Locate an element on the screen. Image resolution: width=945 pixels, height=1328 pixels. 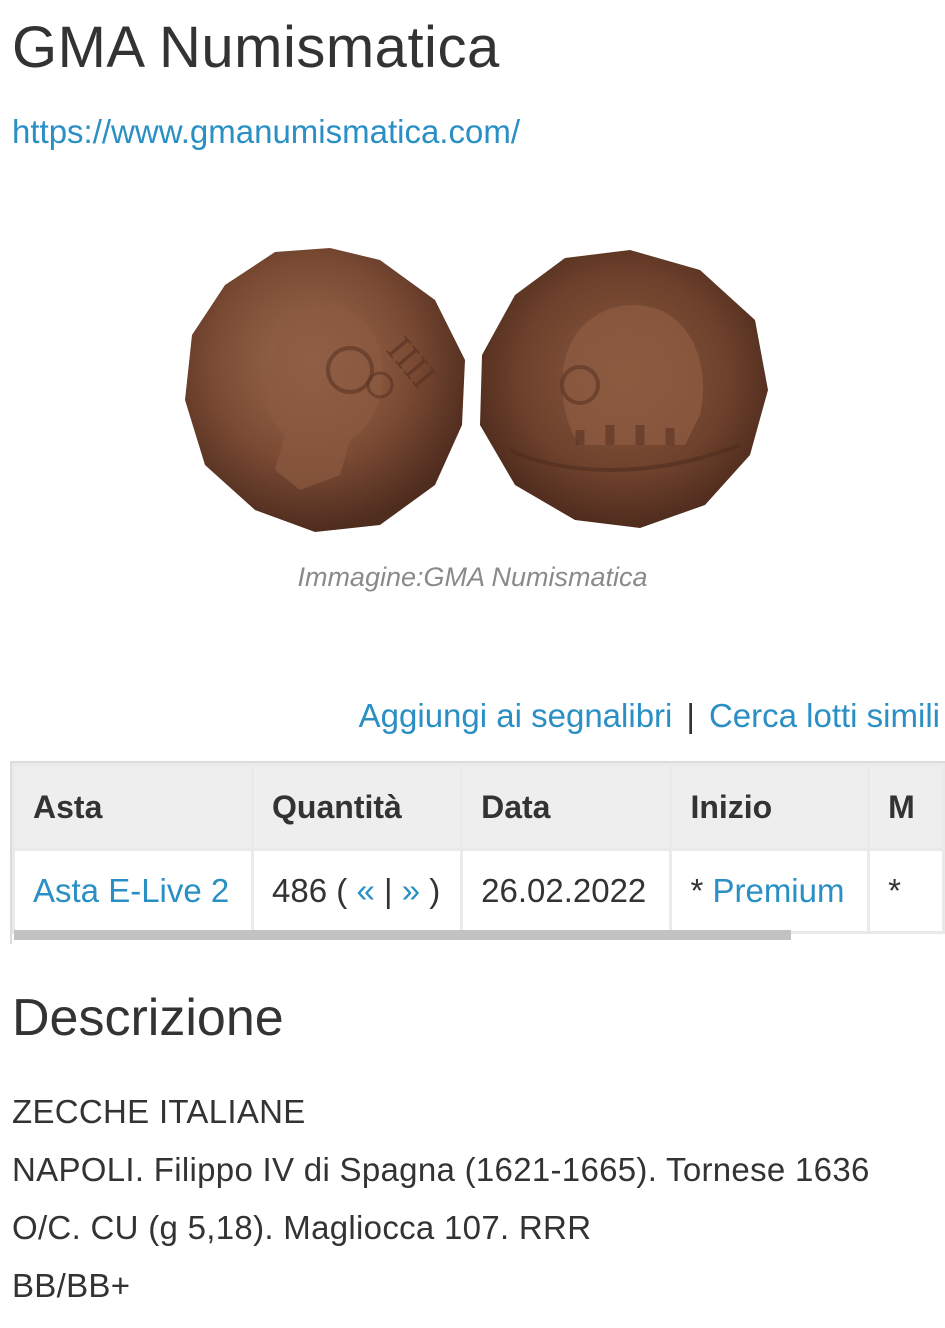
previous-lot-link: « is located at coordinates (365, 890).